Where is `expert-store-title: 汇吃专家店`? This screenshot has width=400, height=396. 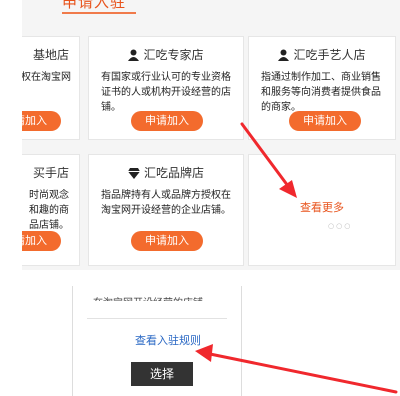 expert-store-title: 汇吃专家店 is located at coordinates (173, 55).